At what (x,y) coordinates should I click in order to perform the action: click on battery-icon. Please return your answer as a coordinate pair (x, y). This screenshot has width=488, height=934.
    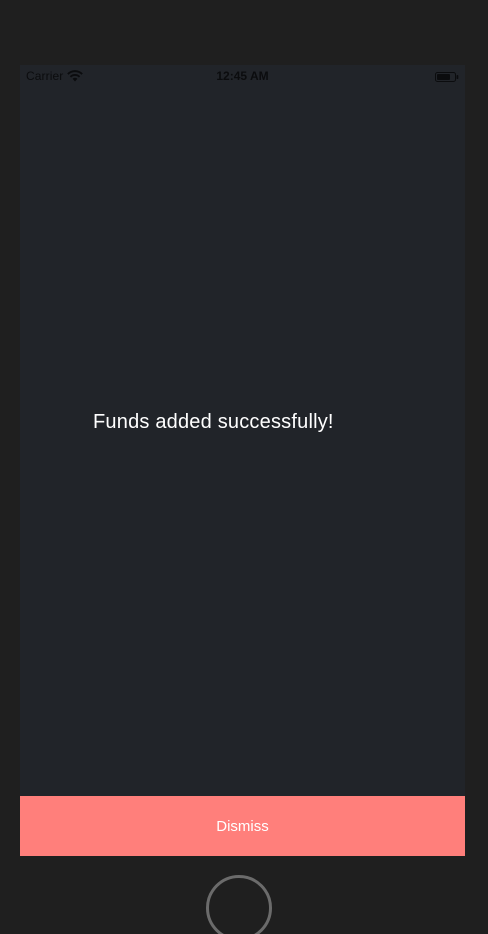
    Looking at the image, I should click on (447, 76).